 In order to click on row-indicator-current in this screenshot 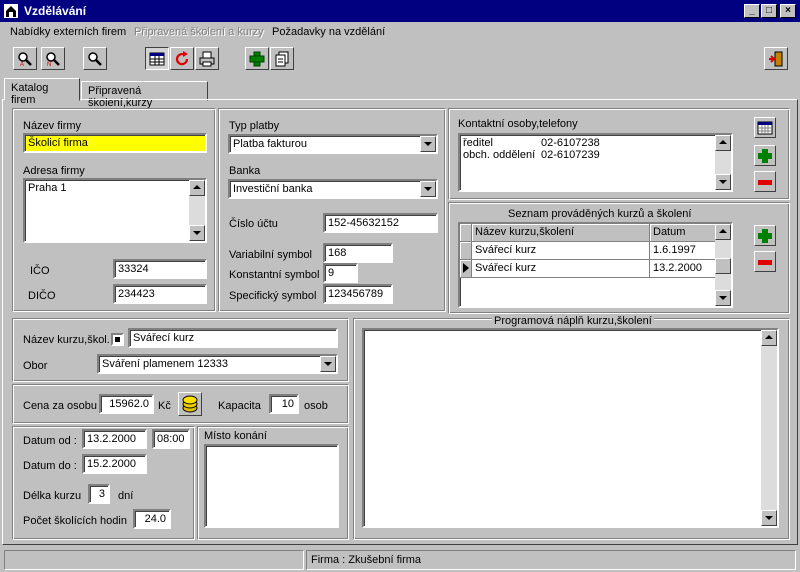, I will do `click(466, 269)`.